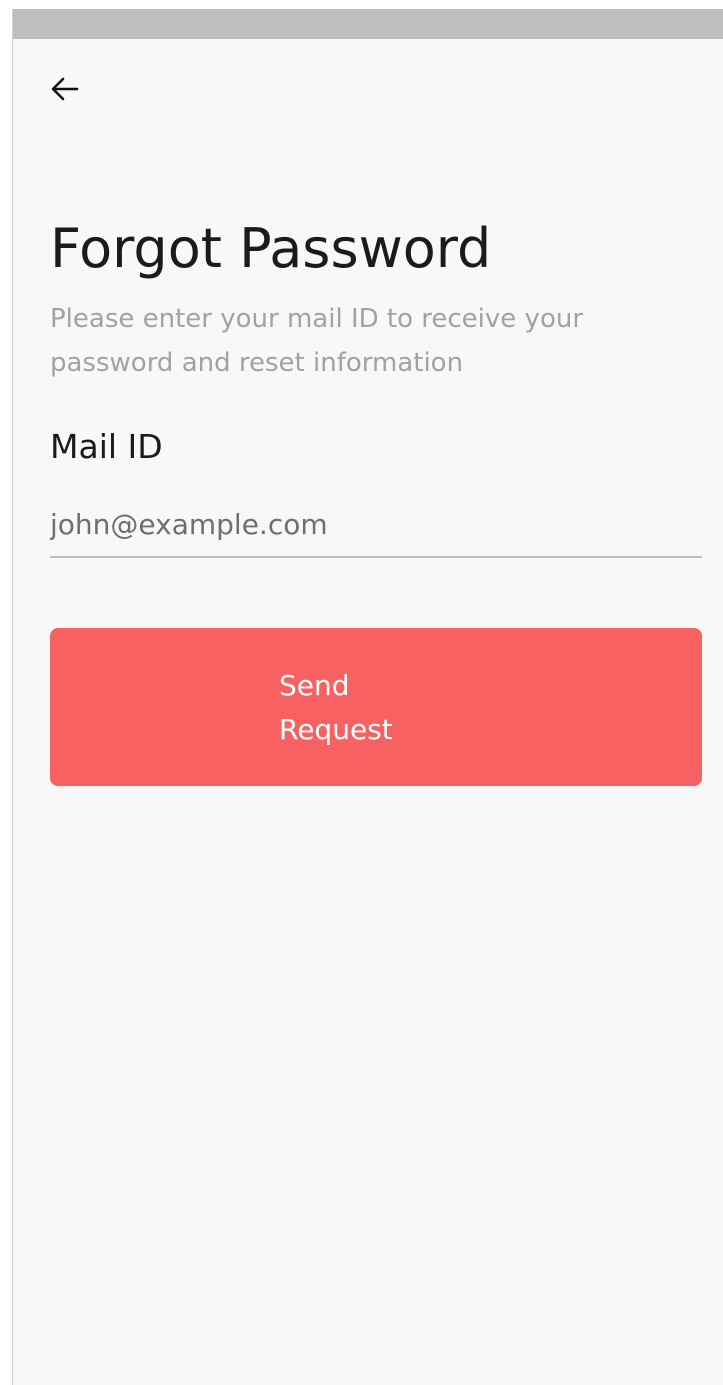 The width and height of the screenshot is (723, 1385). What do you see at coordinates (376, 525) in the screenshot?
I see `email-field` at bounding box center [376, 525].